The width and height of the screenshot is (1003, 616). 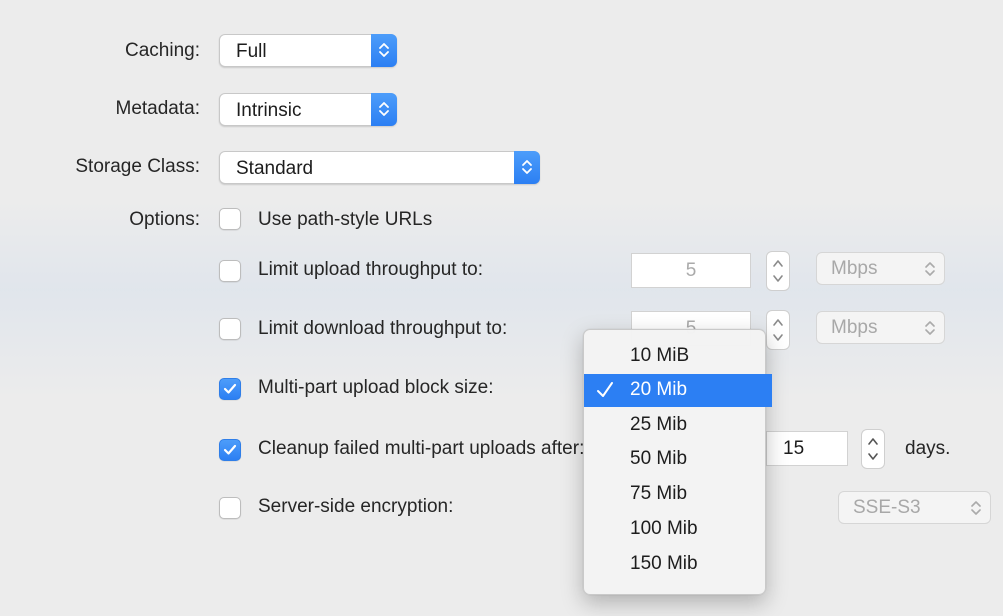 What do you see at coordinates (854, 327) in the screenshot?
I see `download-unit-value: Mbps` at bounding box center [854, 327].